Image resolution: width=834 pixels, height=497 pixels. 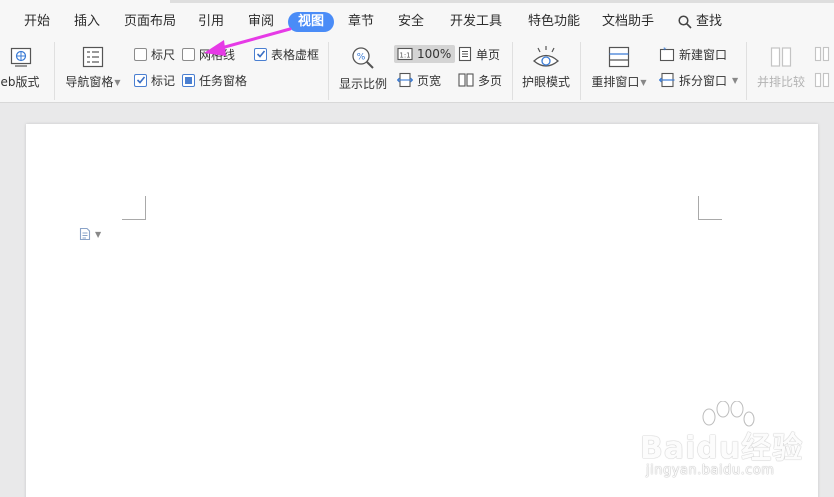 What do you see at coordinates (85, 234) in the screenshot?
I see `document-icon` at bounding box center [85, 234].